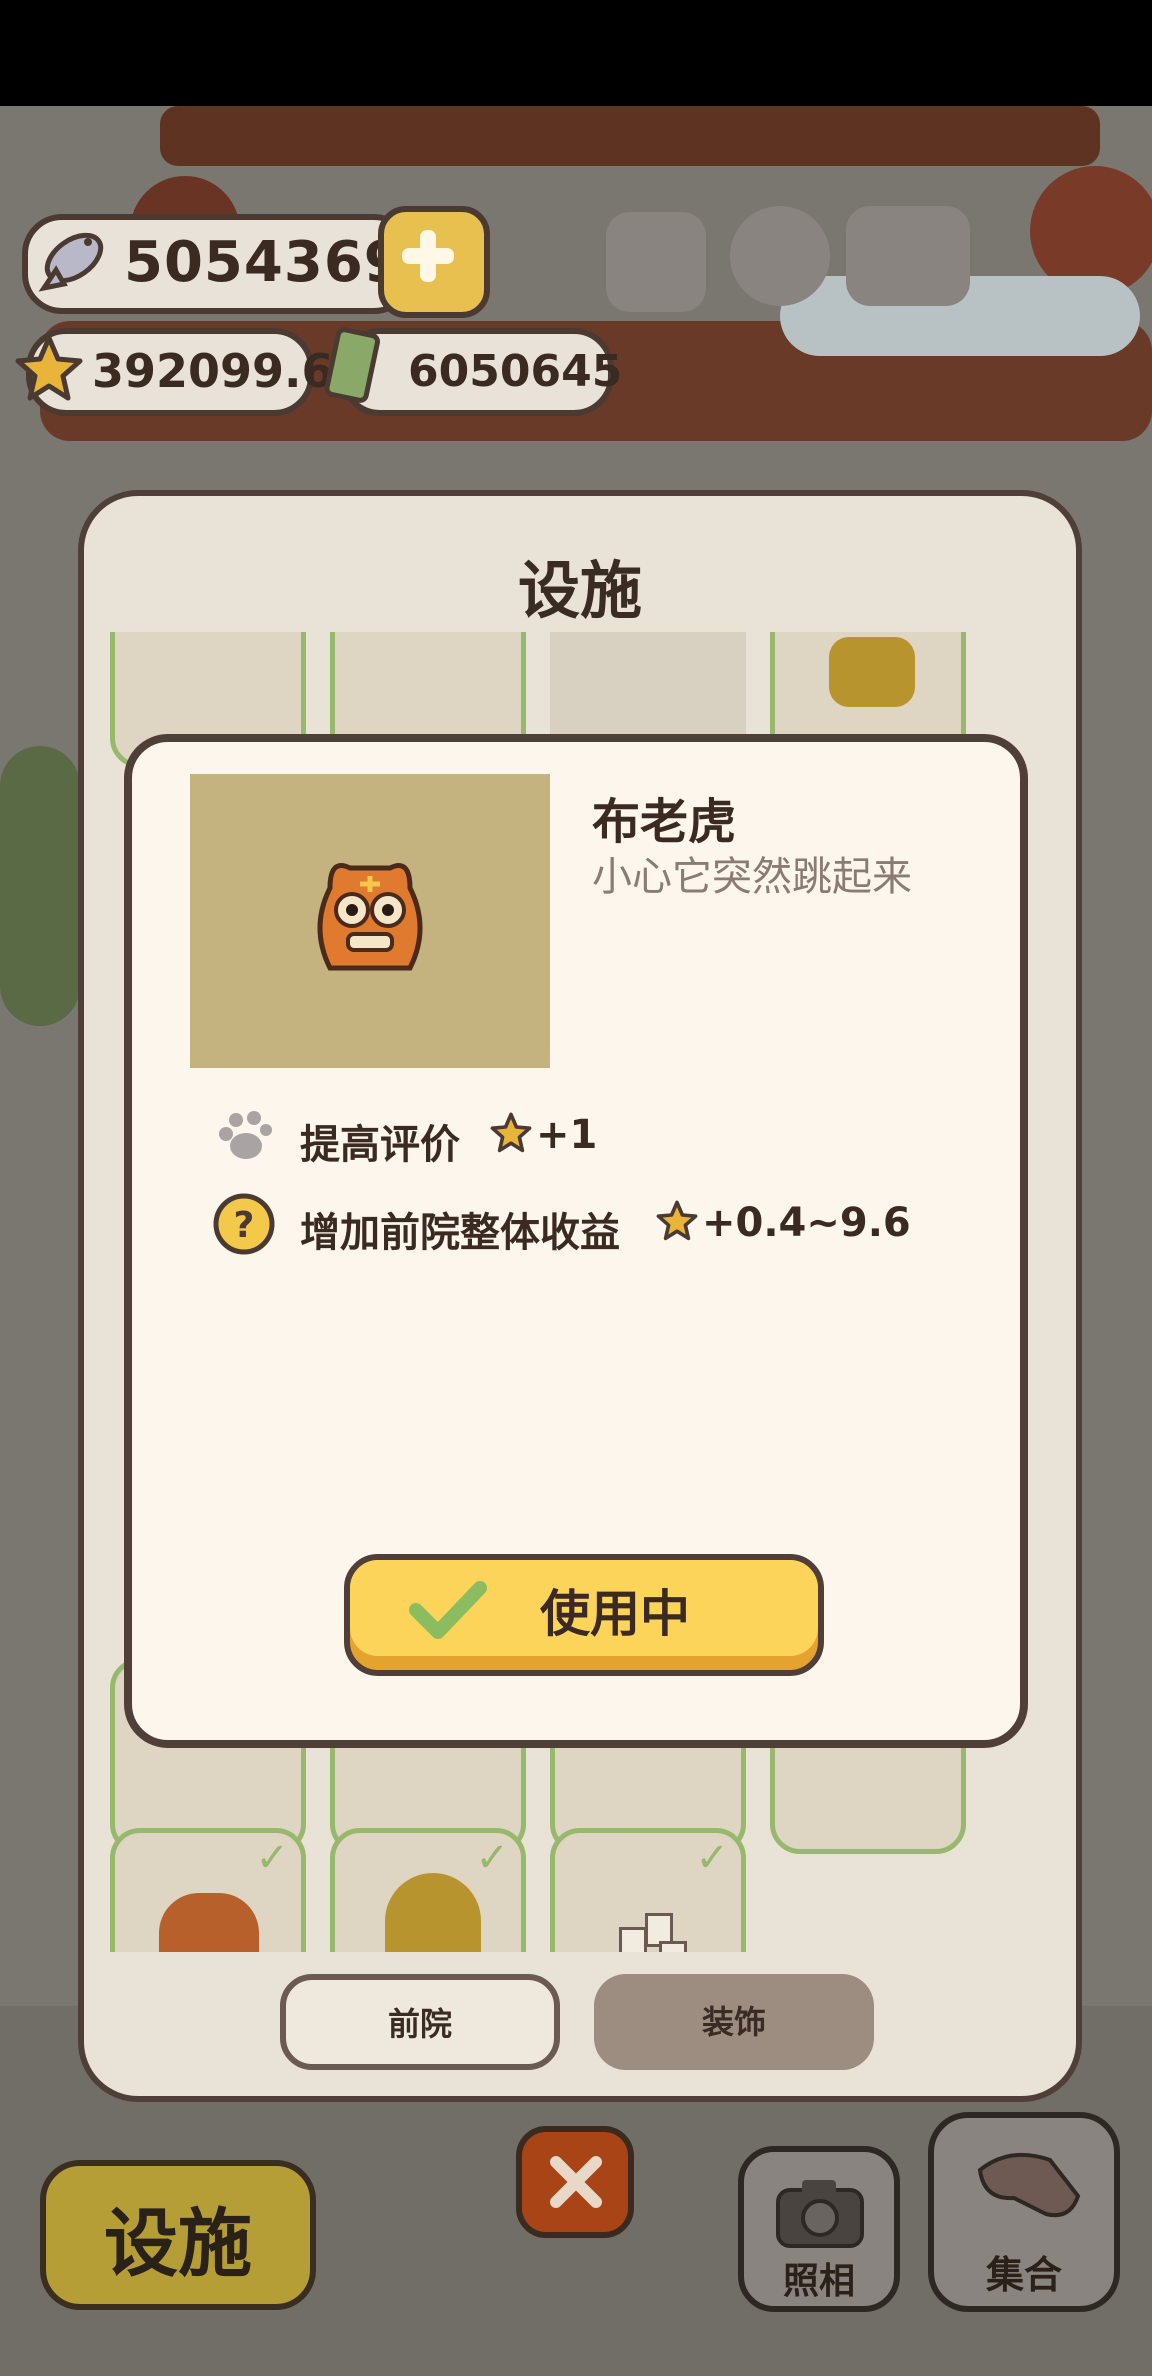  What do you see at coordinates (780, 256) in the screenshot?
I see `gear-icon` at bounding box center [780, 256].